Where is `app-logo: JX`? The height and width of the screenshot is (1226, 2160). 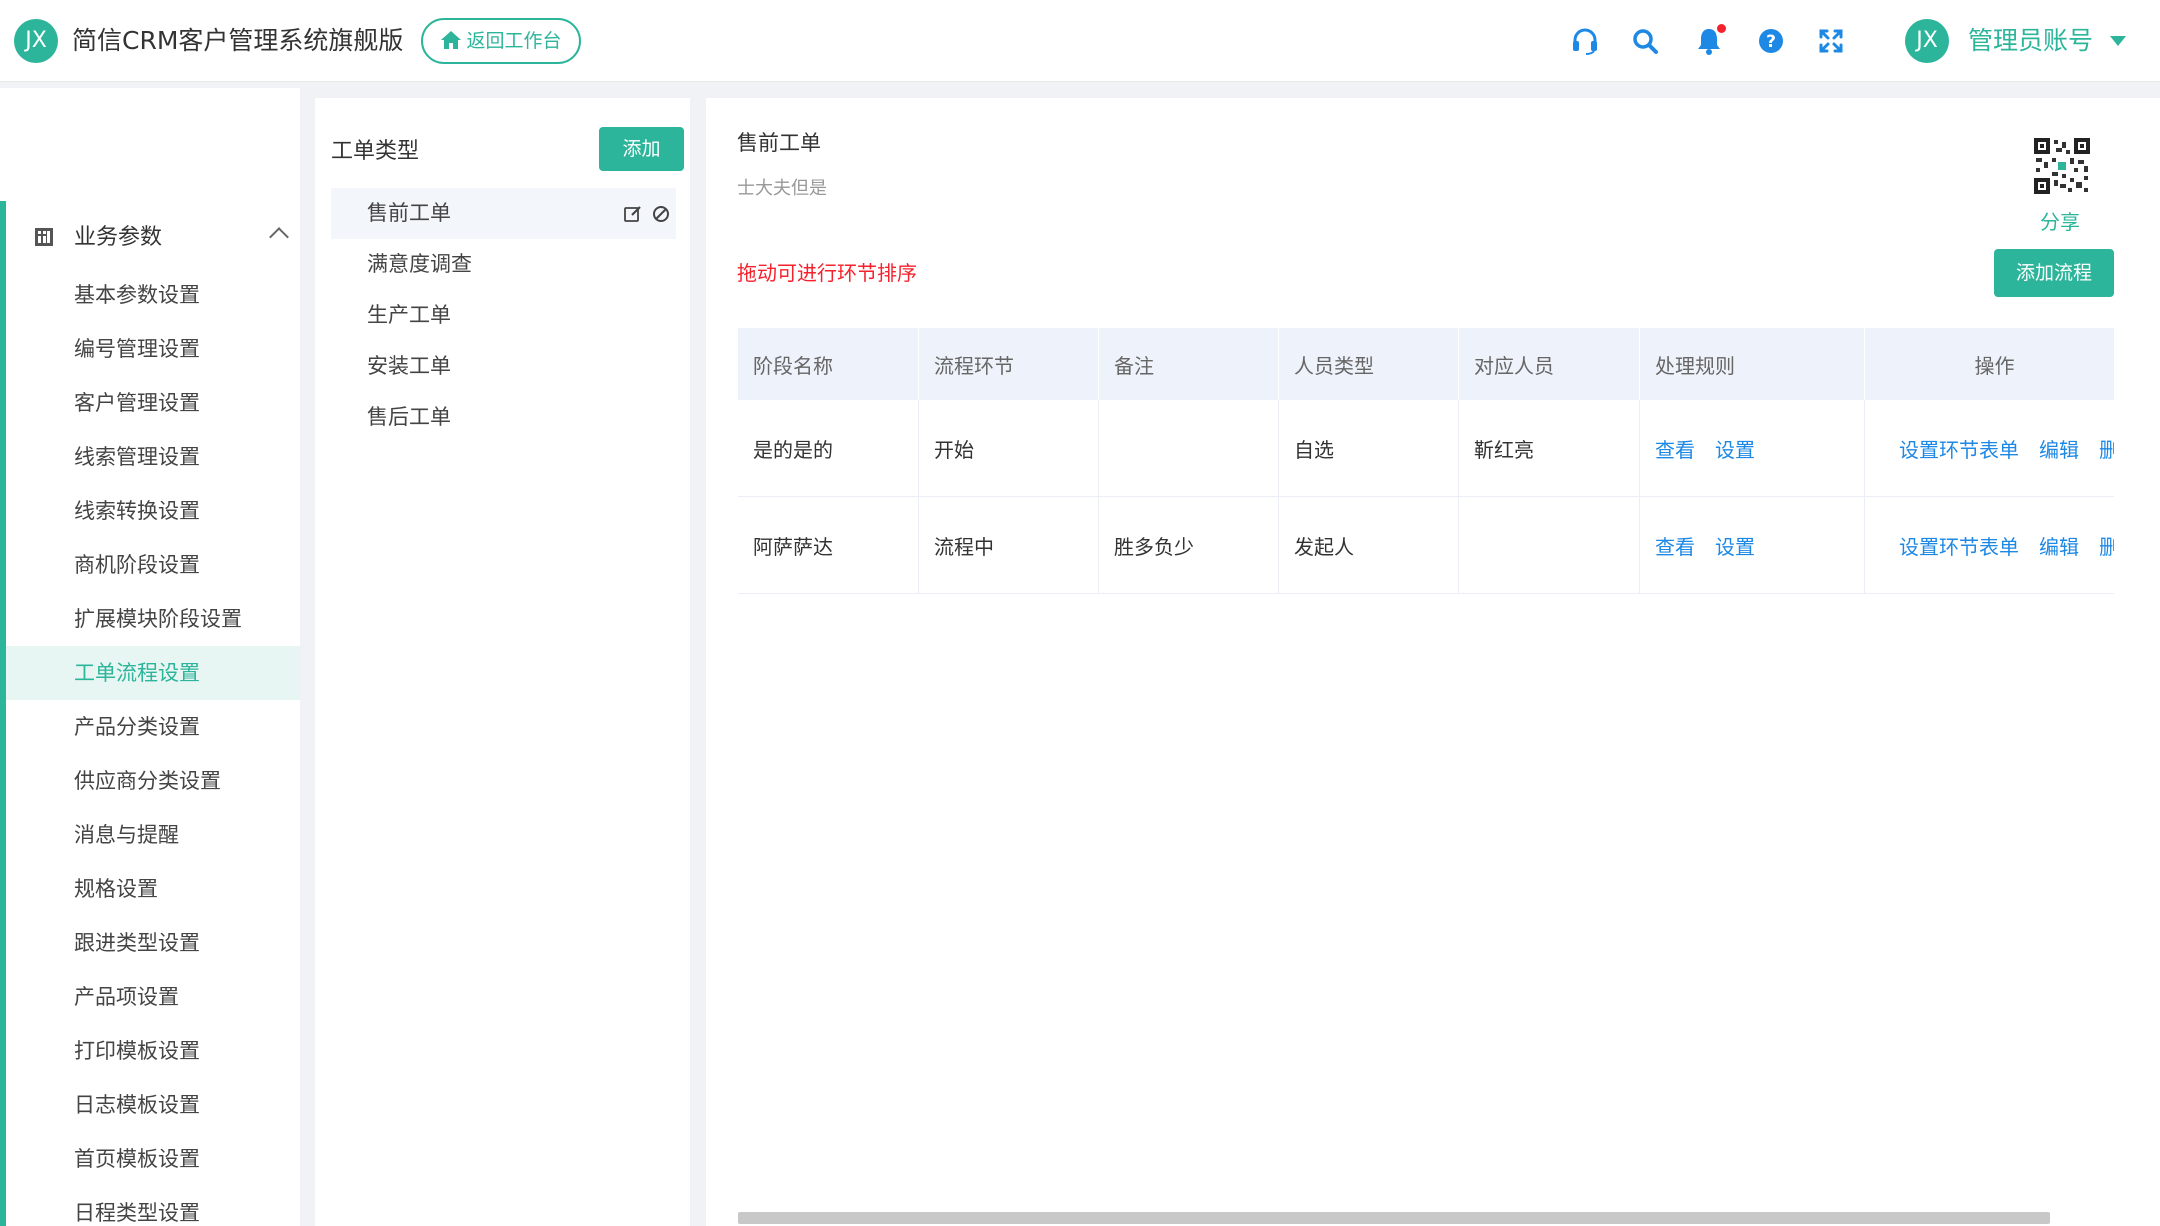 app-logo: JX is located at coordinates (36, 41).